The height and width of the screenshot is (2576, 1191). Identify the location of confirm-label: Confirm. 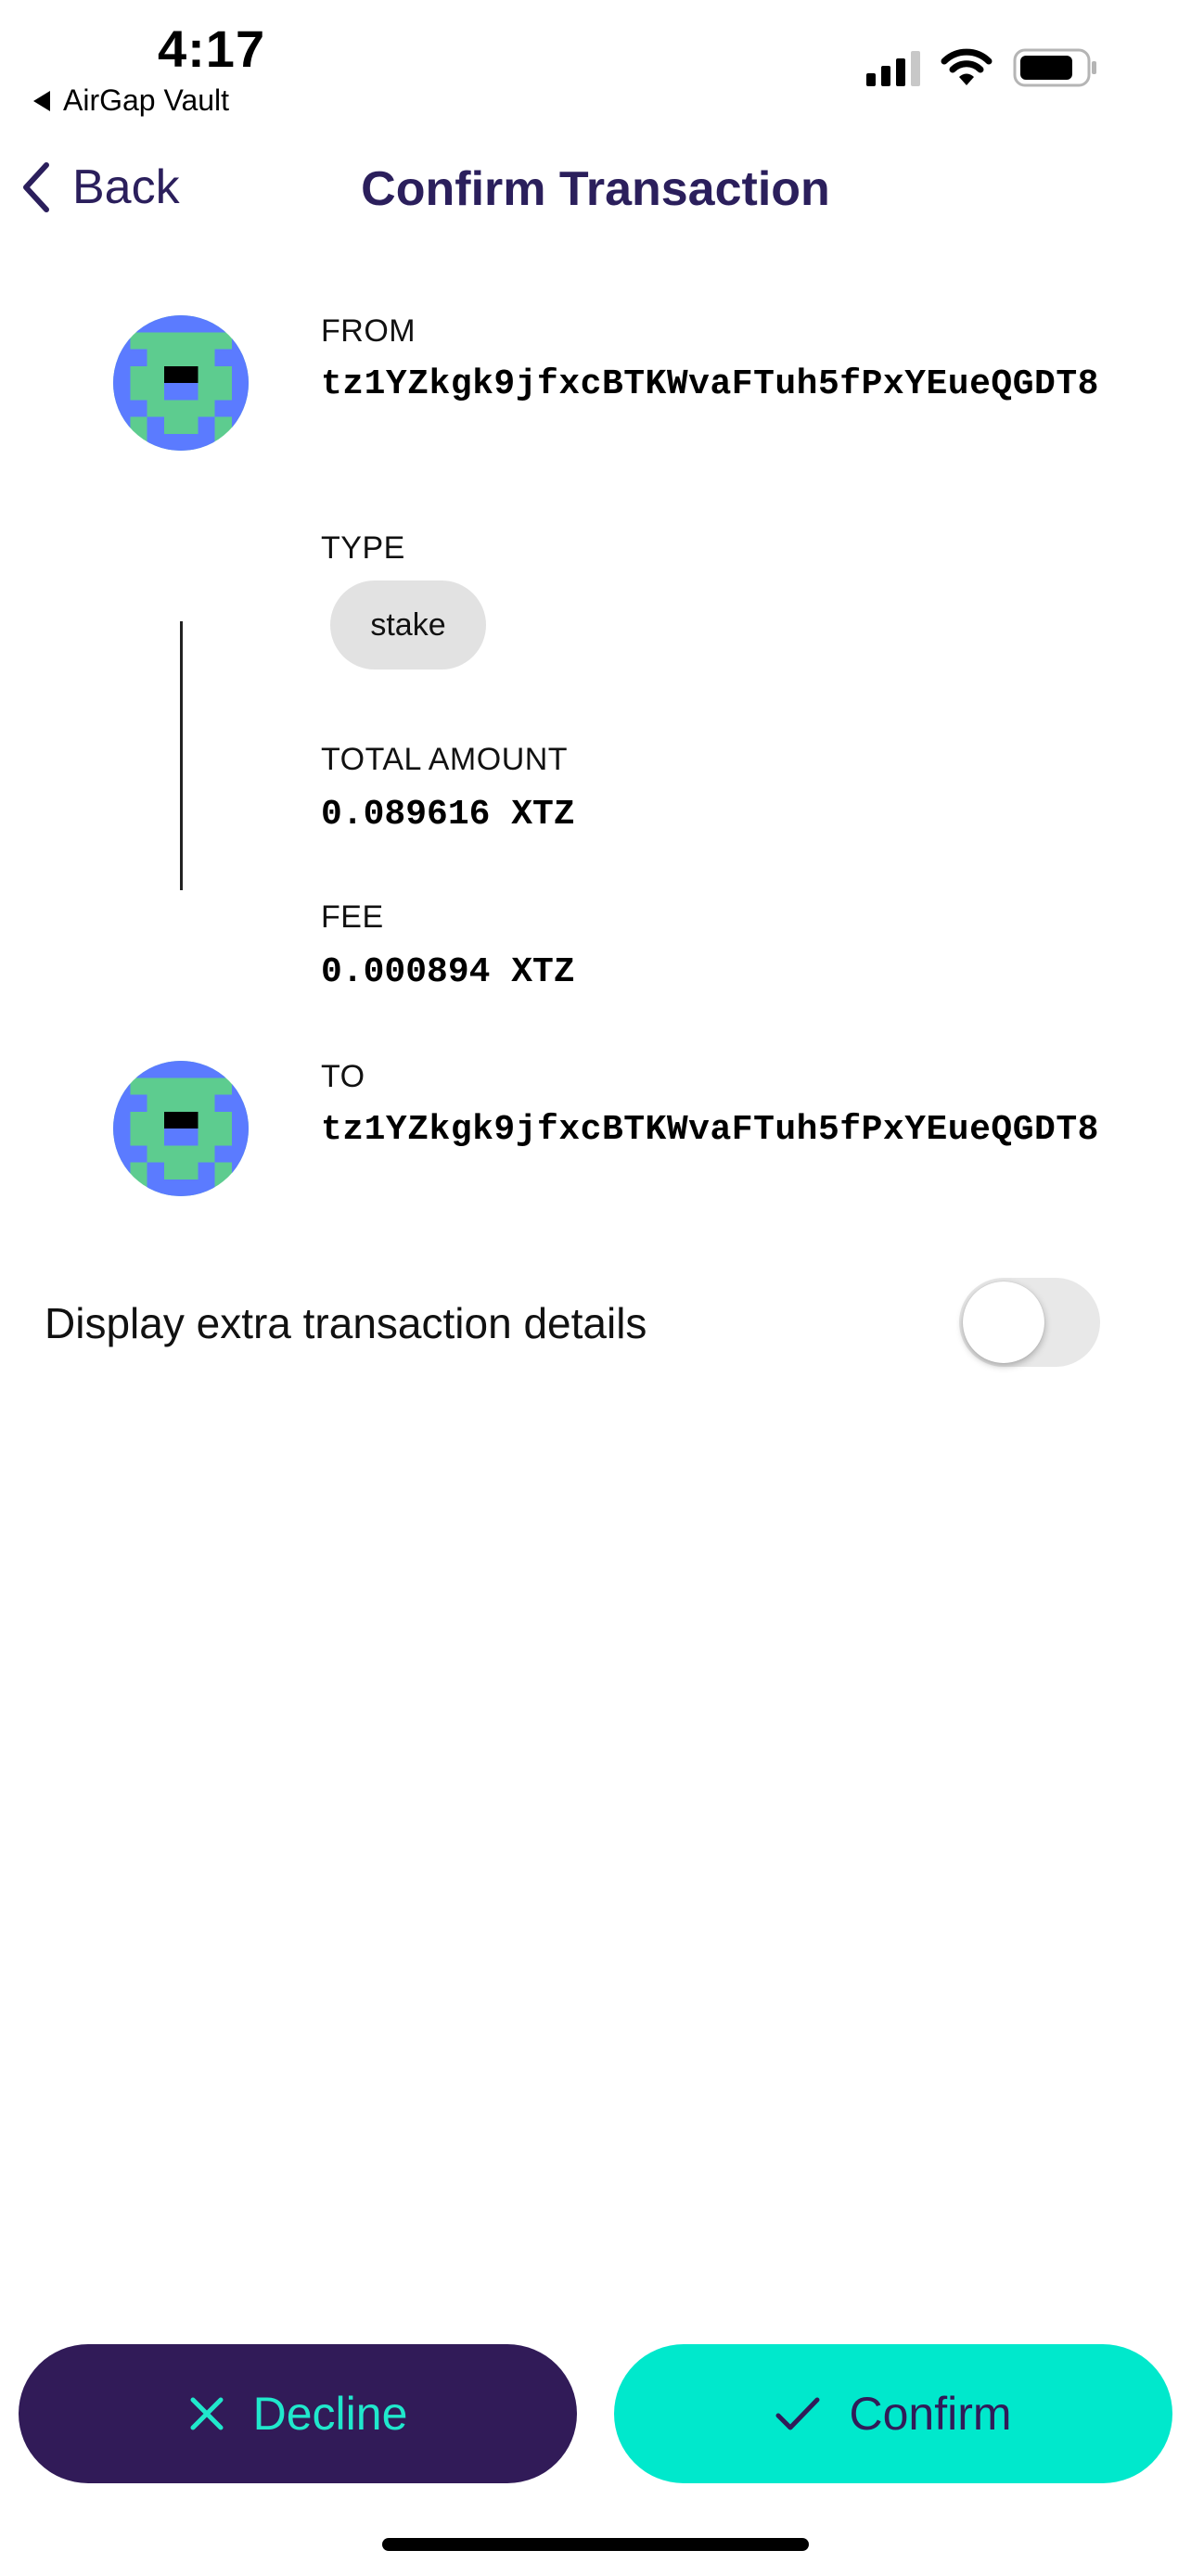
(931, 2414).